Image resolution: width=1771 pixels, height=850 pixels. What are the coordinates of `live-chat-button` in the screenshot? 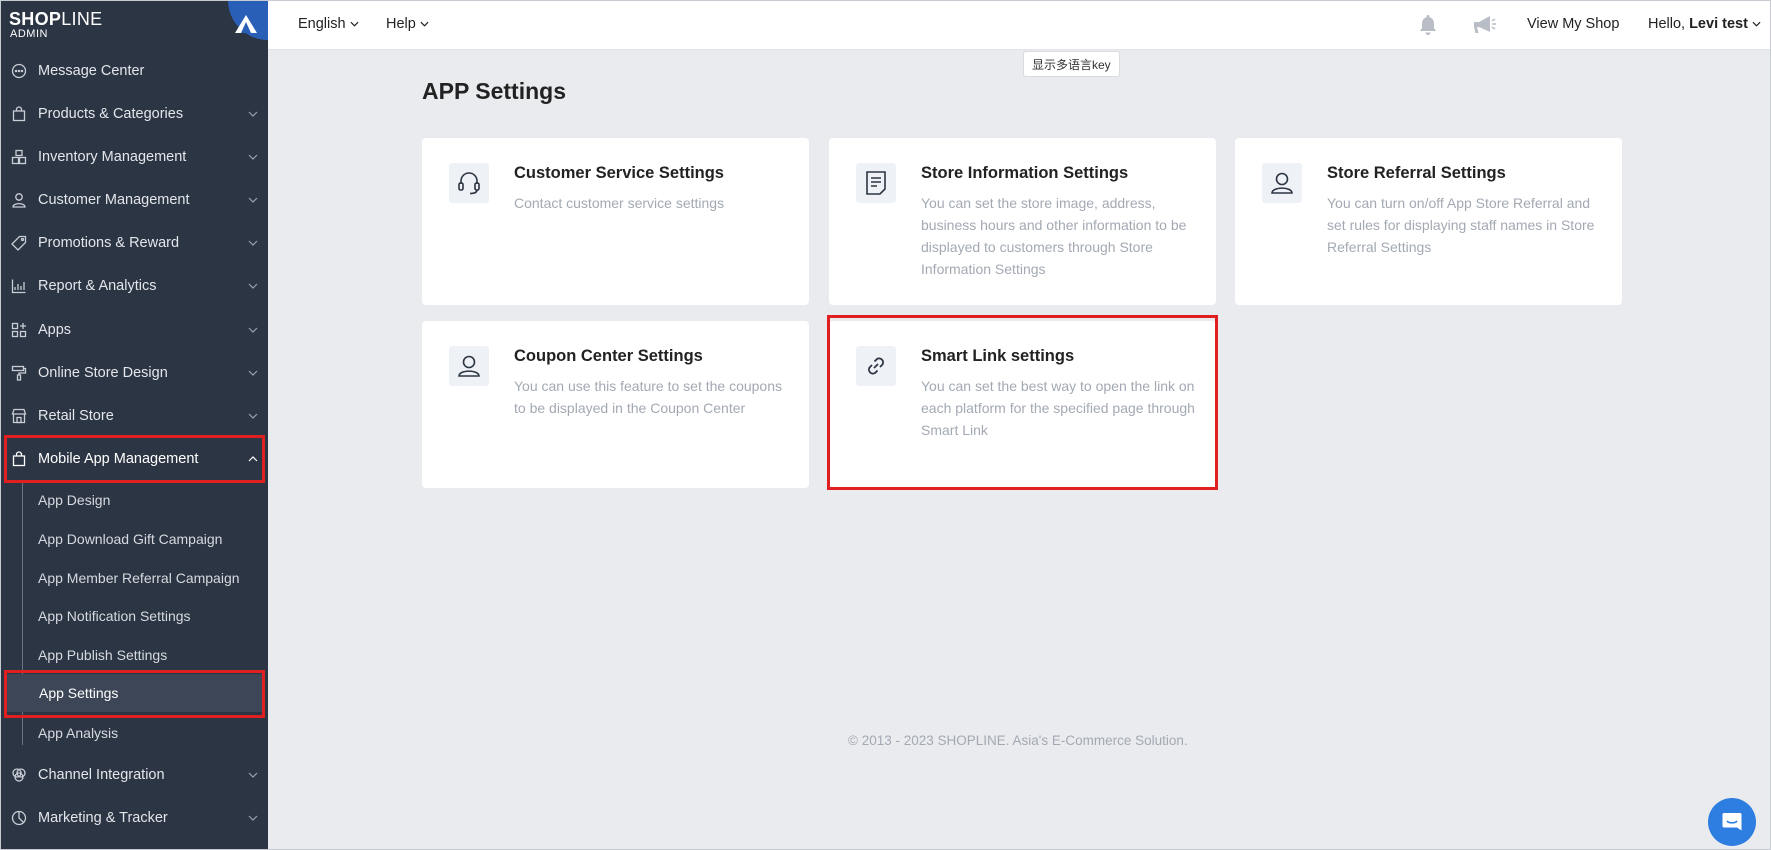 It's located at (1732, 822).